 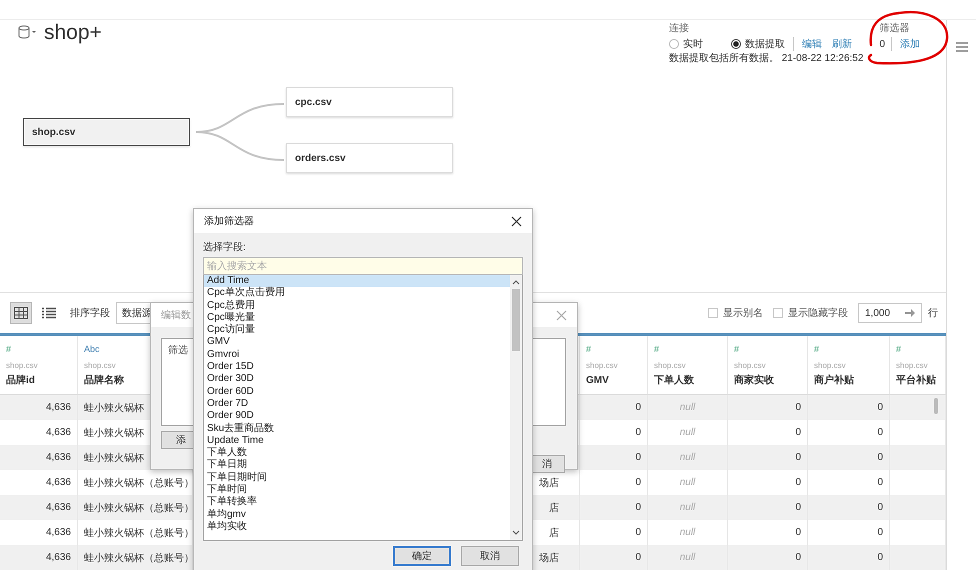 I want to click on table-node: cpc.csv, so click(x=369, y=102).